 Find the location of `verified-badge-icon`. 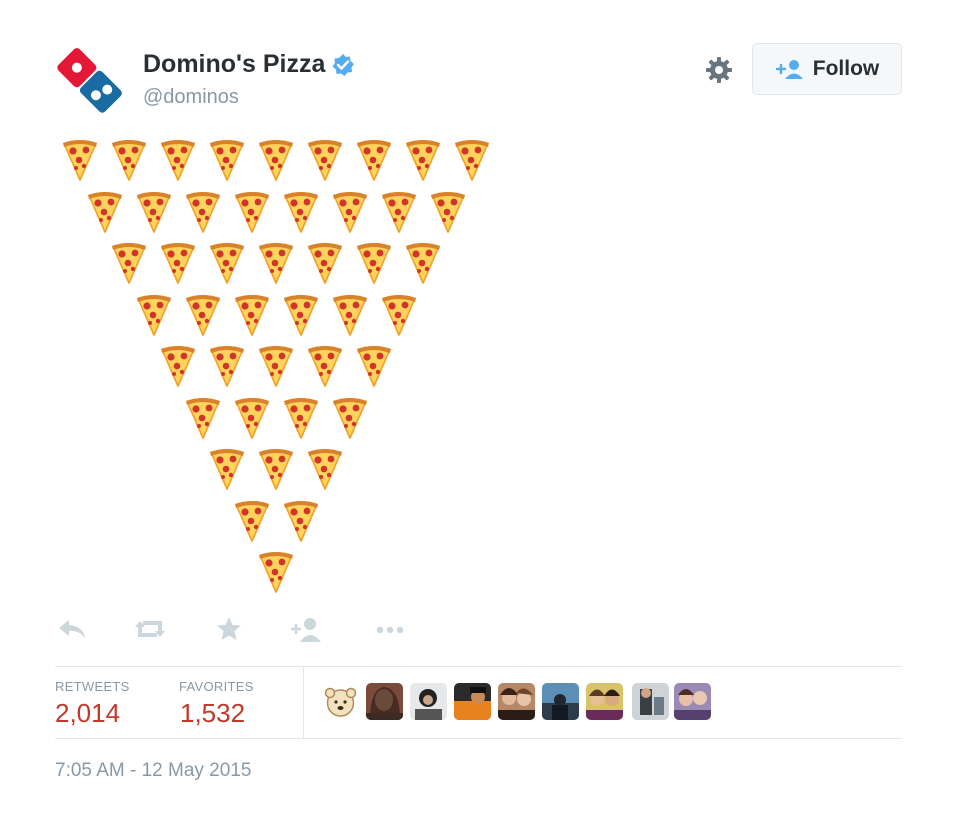

verified-badge-icon is located at coordinates (343, 64).